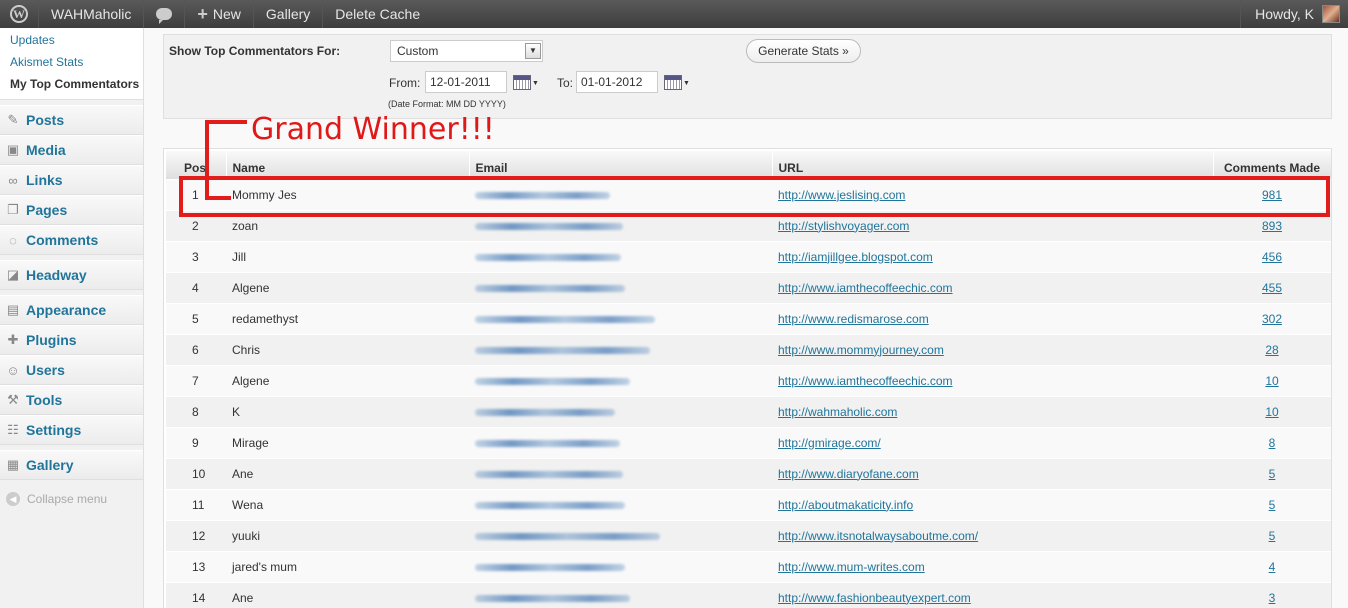  What do you see at coordinates (56, 275) in the screenshot?
I see `sidebar-item-label: Headway` at bounding box center [56, 275].